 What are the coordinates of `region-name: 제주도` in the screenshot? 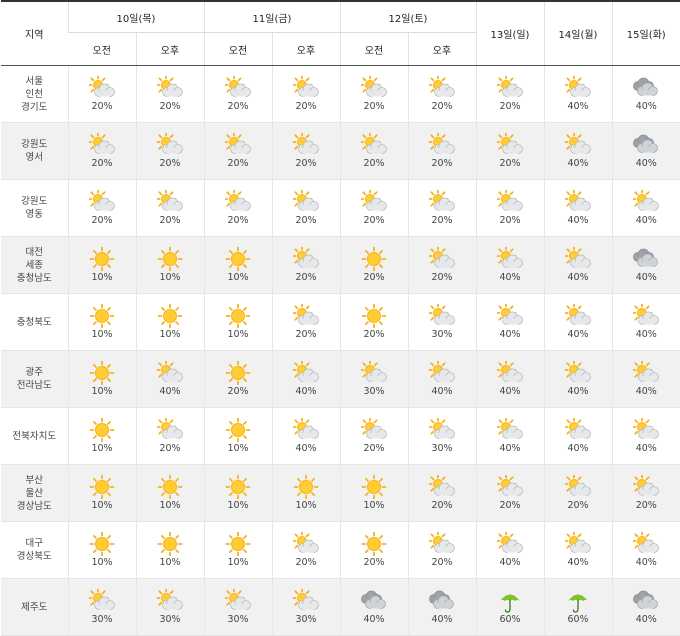 It's located at (34, 607).